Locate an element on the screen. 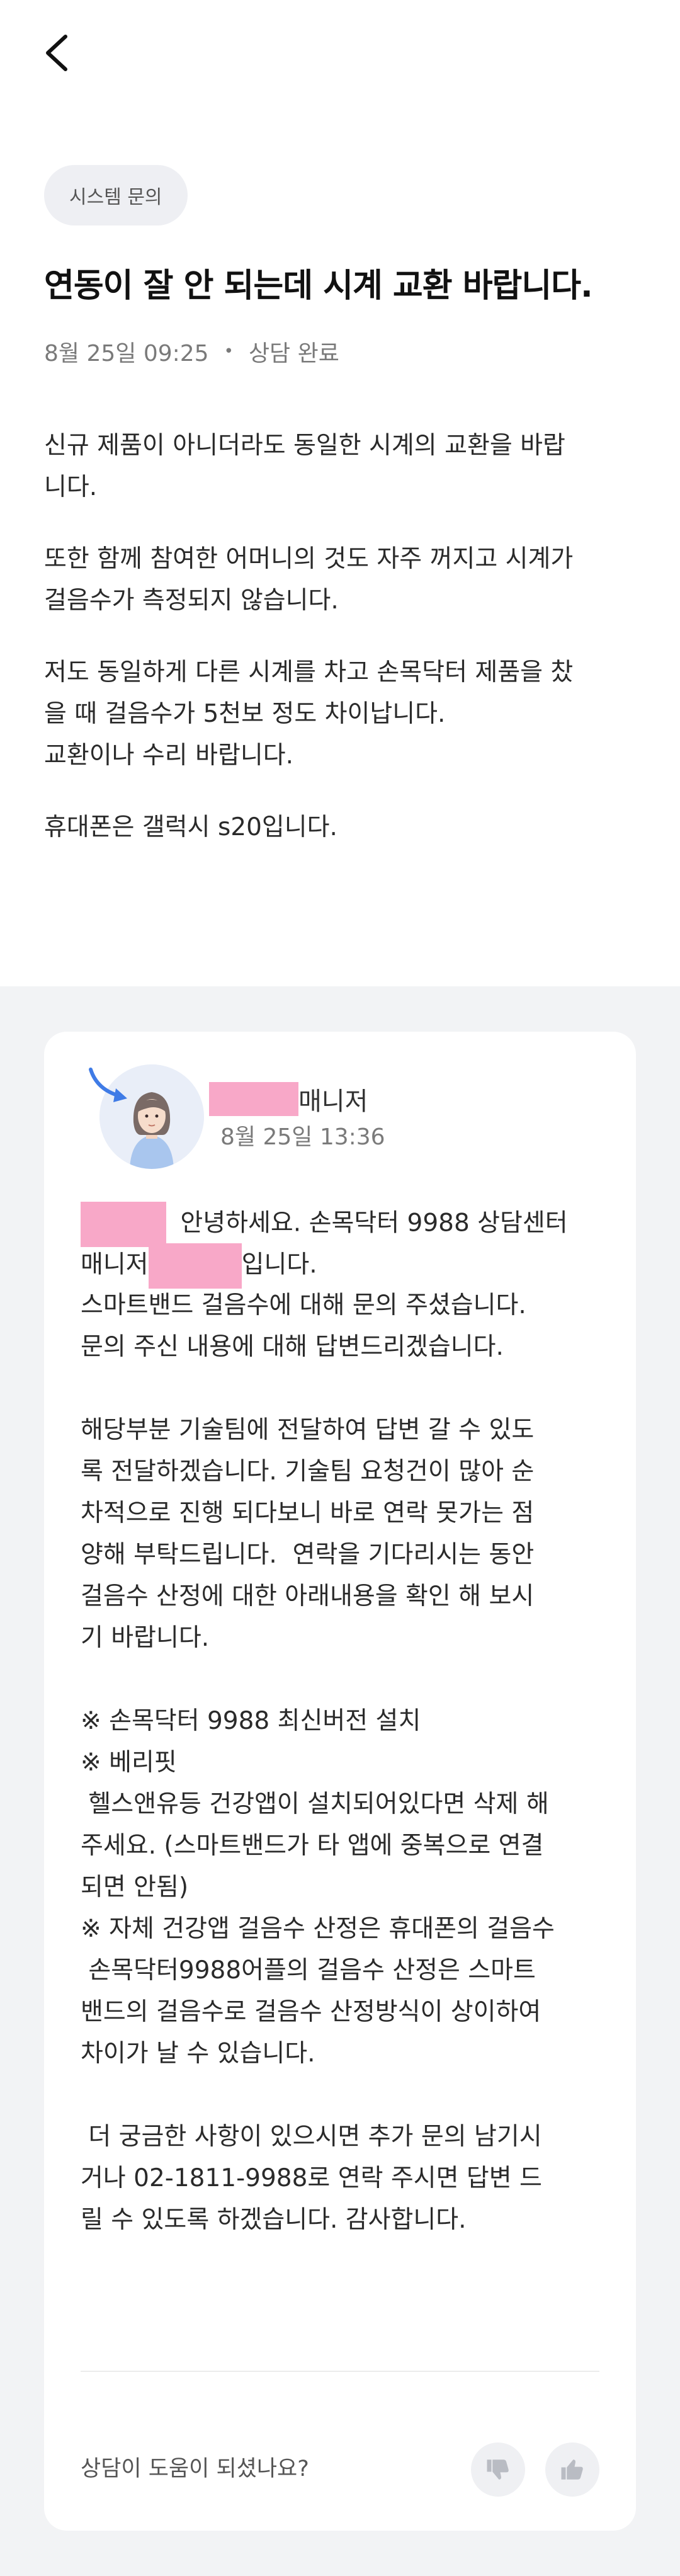 The height and width of the screenshot is (2576, 680). answer-line: 릴 수 있도록 하겠습니다. 감사합니다. is located at coordinates (274, 2220).